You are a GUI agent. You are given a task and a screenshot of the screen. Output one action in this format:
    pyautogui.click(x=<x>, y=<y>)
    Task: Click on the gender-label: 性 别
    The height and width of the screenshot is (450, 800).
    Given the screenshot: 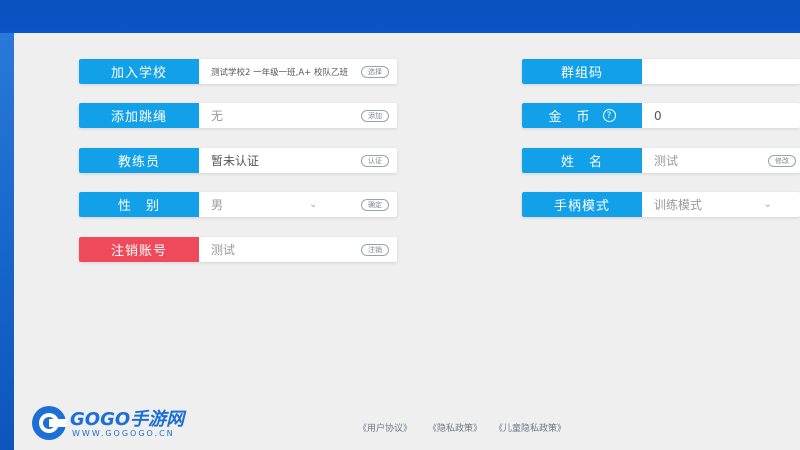 What is the action you would take?
    pyautogui.click(x=139, y=204)
    